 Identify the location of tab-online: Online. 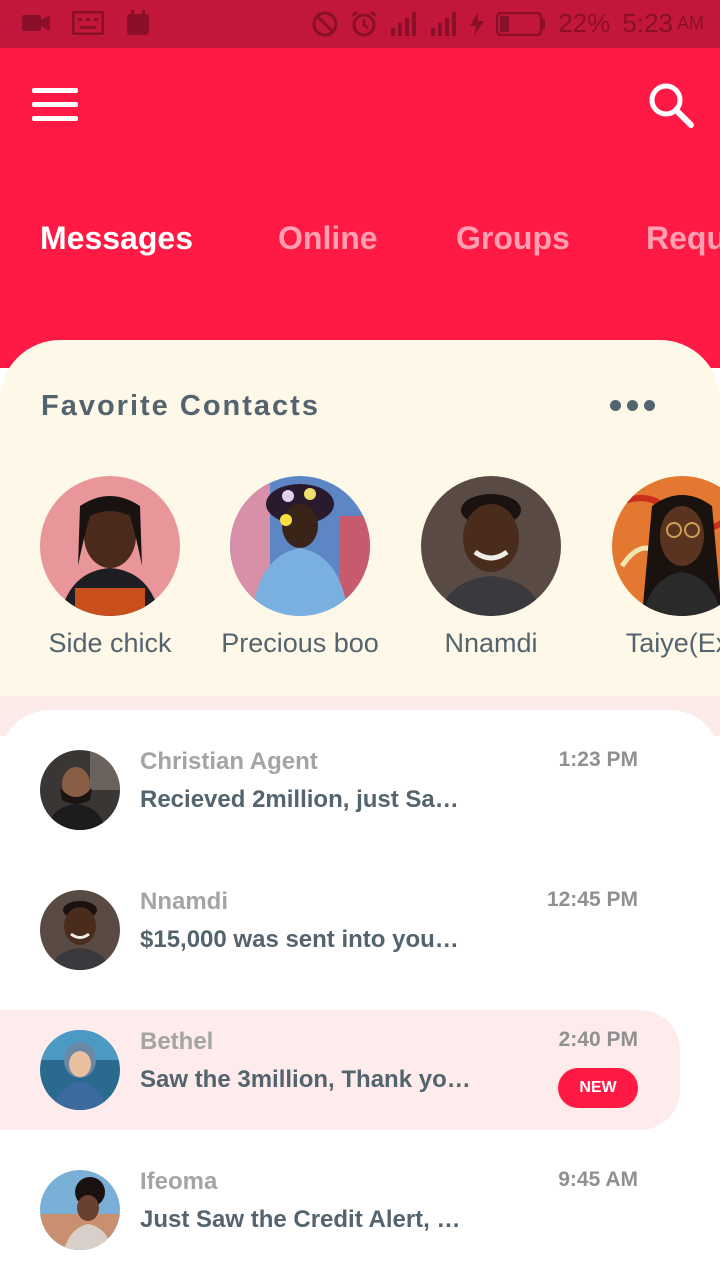
(328, 238).